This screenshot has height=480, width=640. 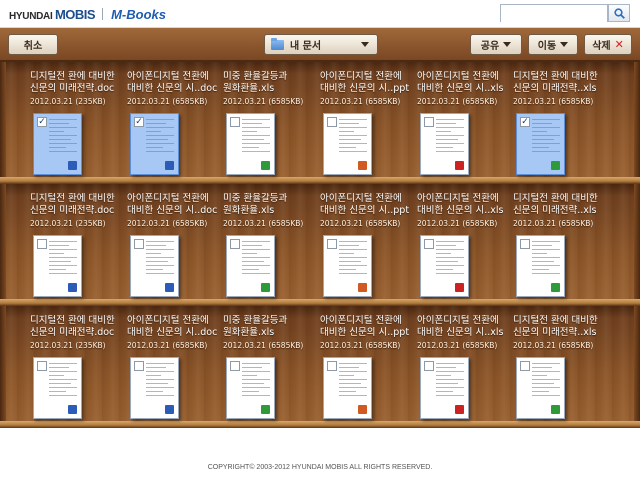 I want to click on move-button: 이동, so click(x=553, y=44).